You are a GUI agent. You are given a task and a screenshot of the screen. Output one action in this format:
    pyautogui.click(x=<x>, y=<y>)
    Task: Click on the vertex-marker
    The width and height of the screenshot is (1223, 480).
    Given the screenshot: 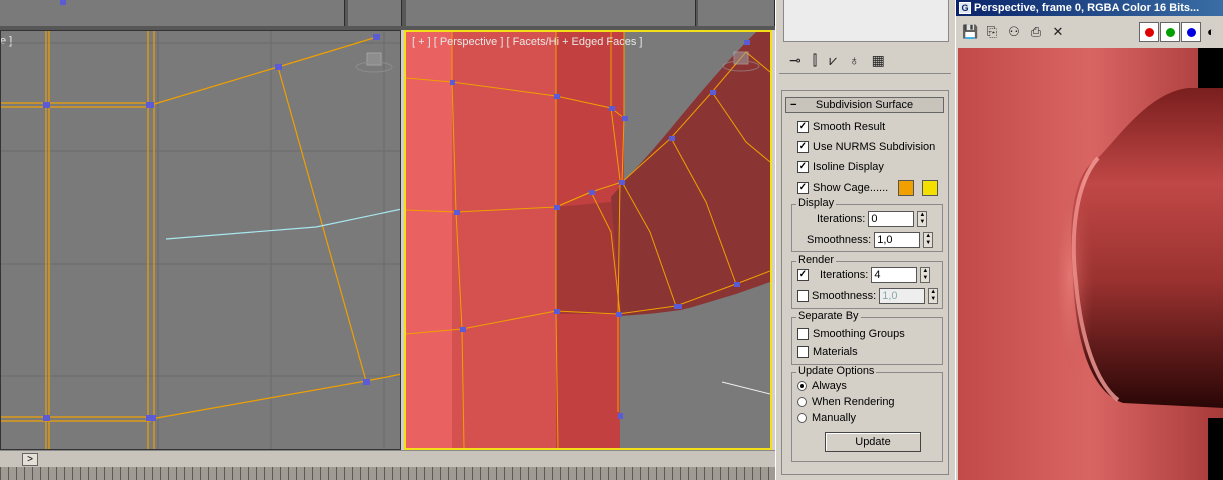 What is the action you would take?
    pyautogui.click(x=63, y=2)
    